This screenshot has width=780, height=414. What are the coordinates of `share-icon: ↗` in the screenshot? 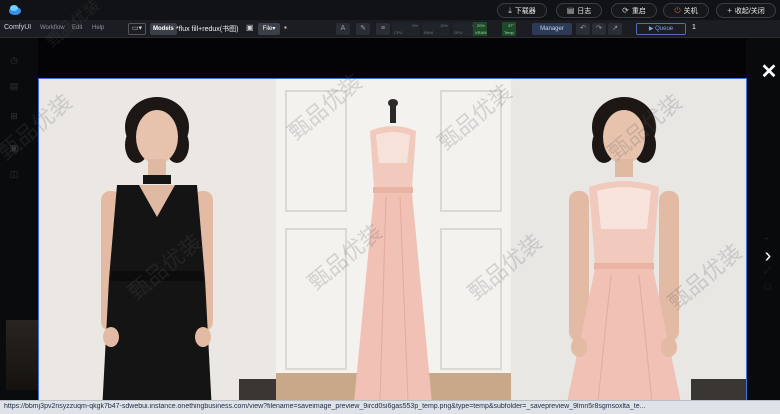 It's located at (615, 29).